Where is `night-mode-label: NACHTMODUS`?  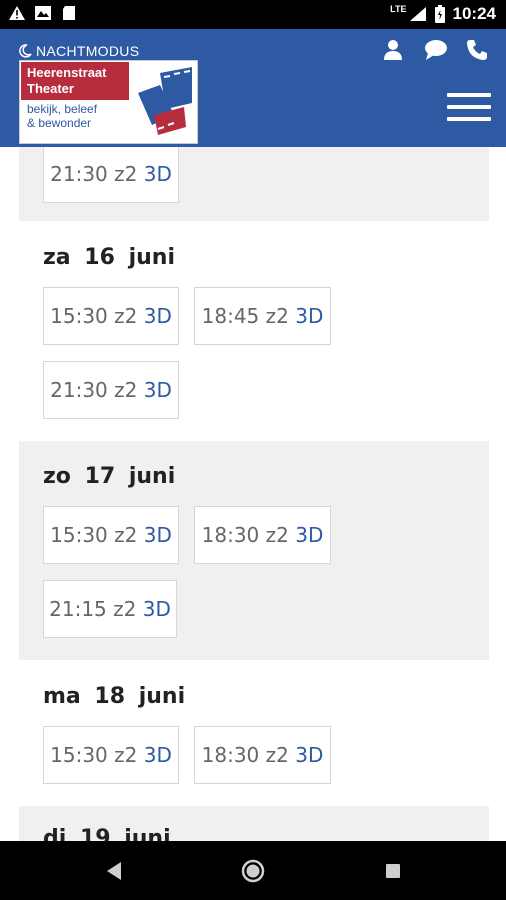 night-mode-label: NACHTMODUS is located at coordinates (88, 51).